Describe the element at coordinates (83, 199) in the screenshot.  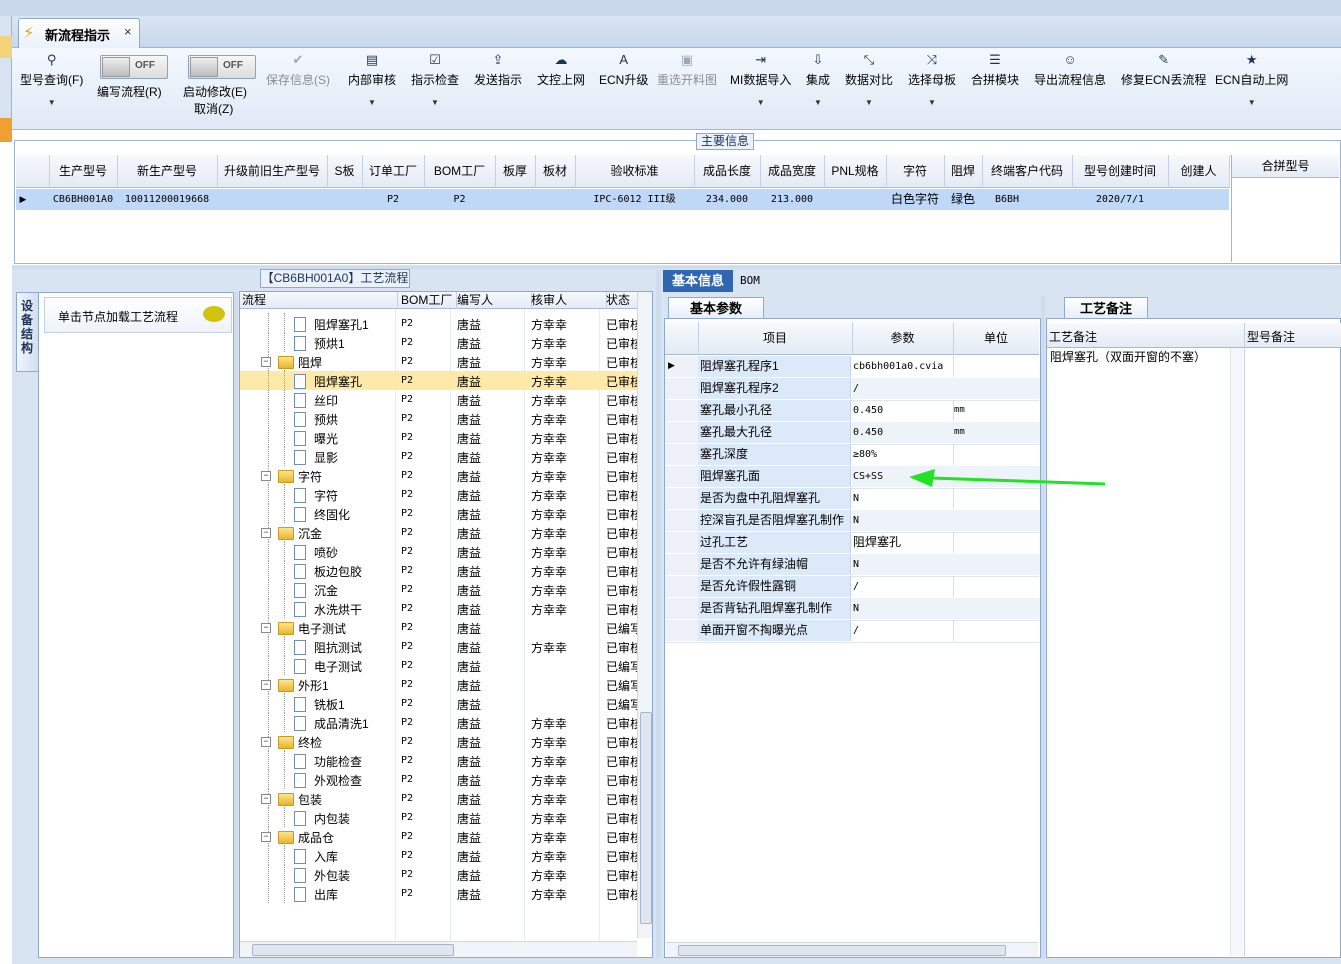
I see `cell-model: CB6BH001A0` at that location.